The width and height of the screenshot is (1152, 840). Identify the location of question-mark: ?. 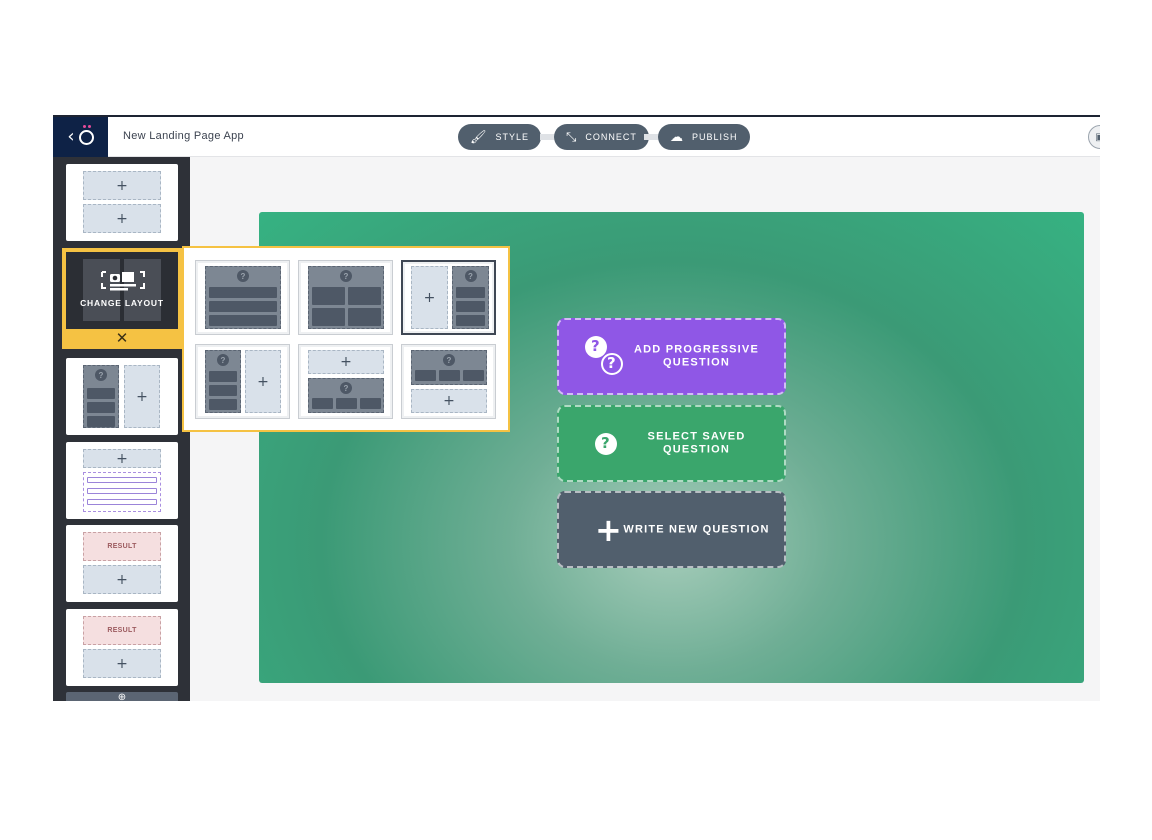
(606, 443).